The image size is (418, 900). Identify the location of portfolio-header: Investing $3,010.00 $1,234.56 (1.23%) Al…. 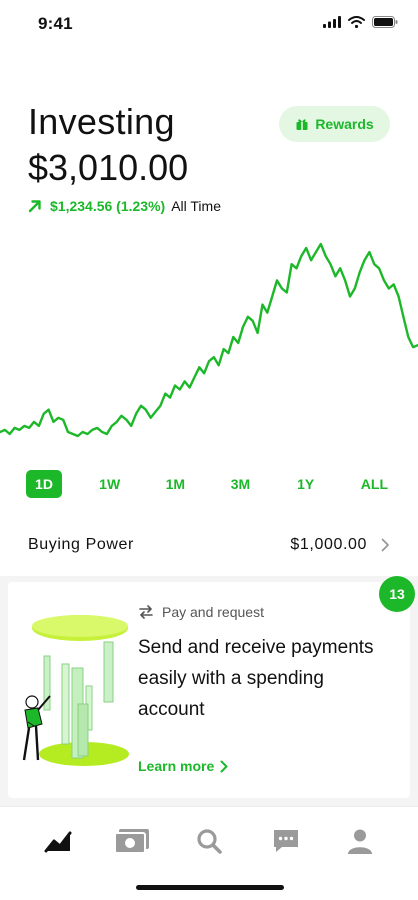
(124, 157).